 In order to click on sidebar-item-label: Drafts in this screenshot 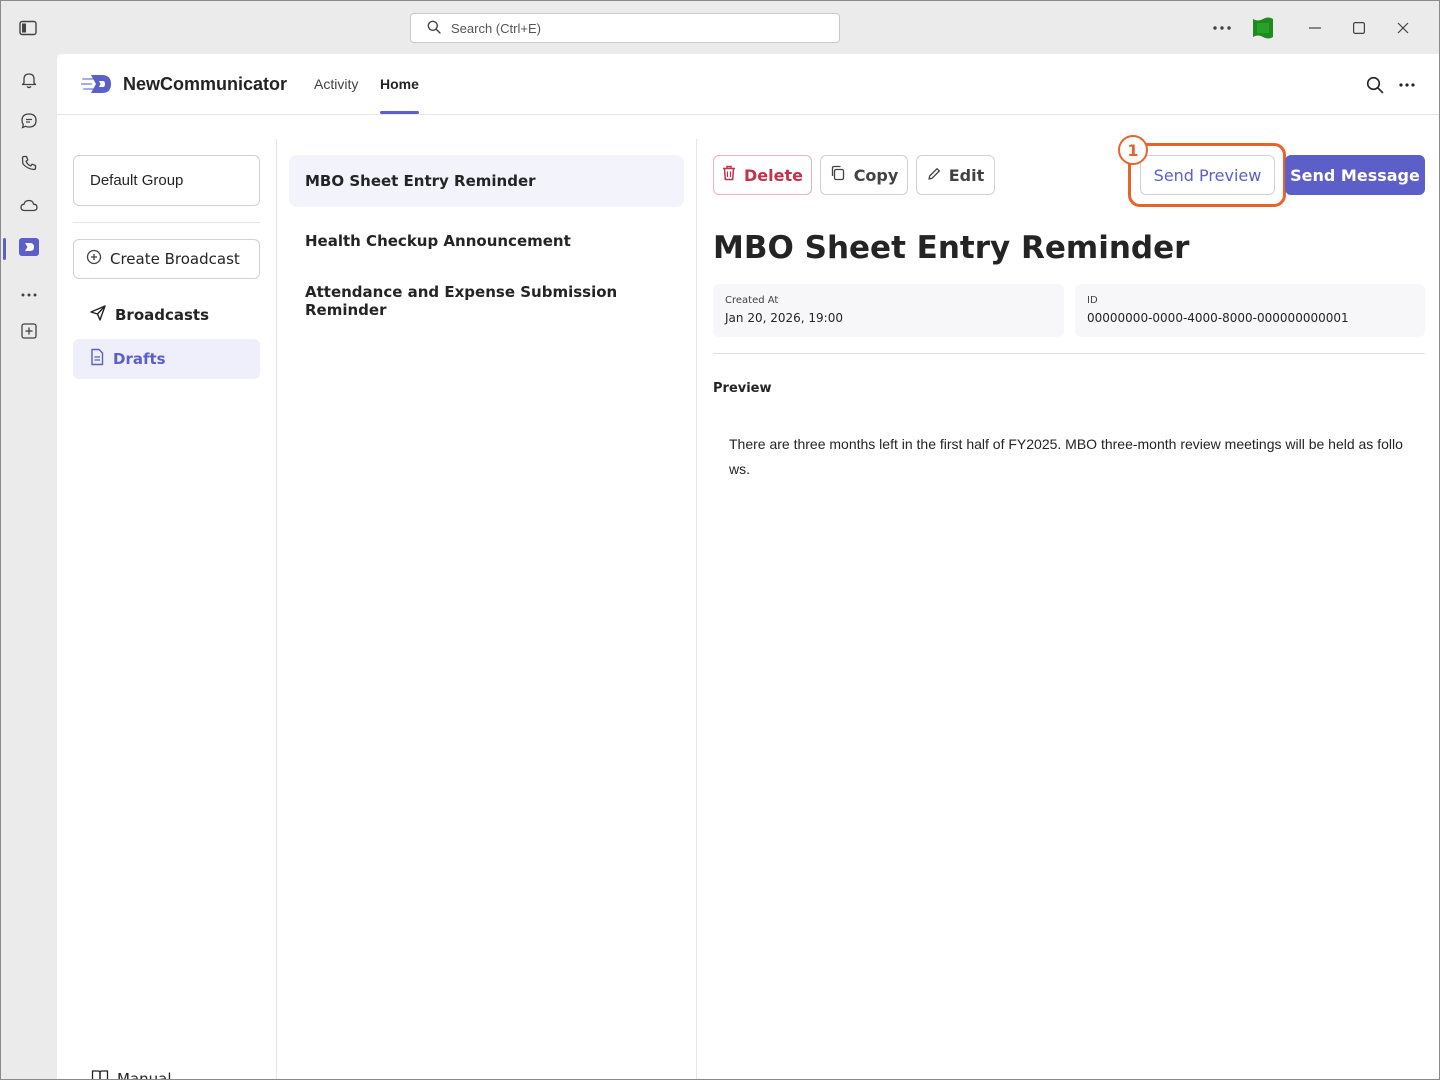, I will do `click(139, 359)`.